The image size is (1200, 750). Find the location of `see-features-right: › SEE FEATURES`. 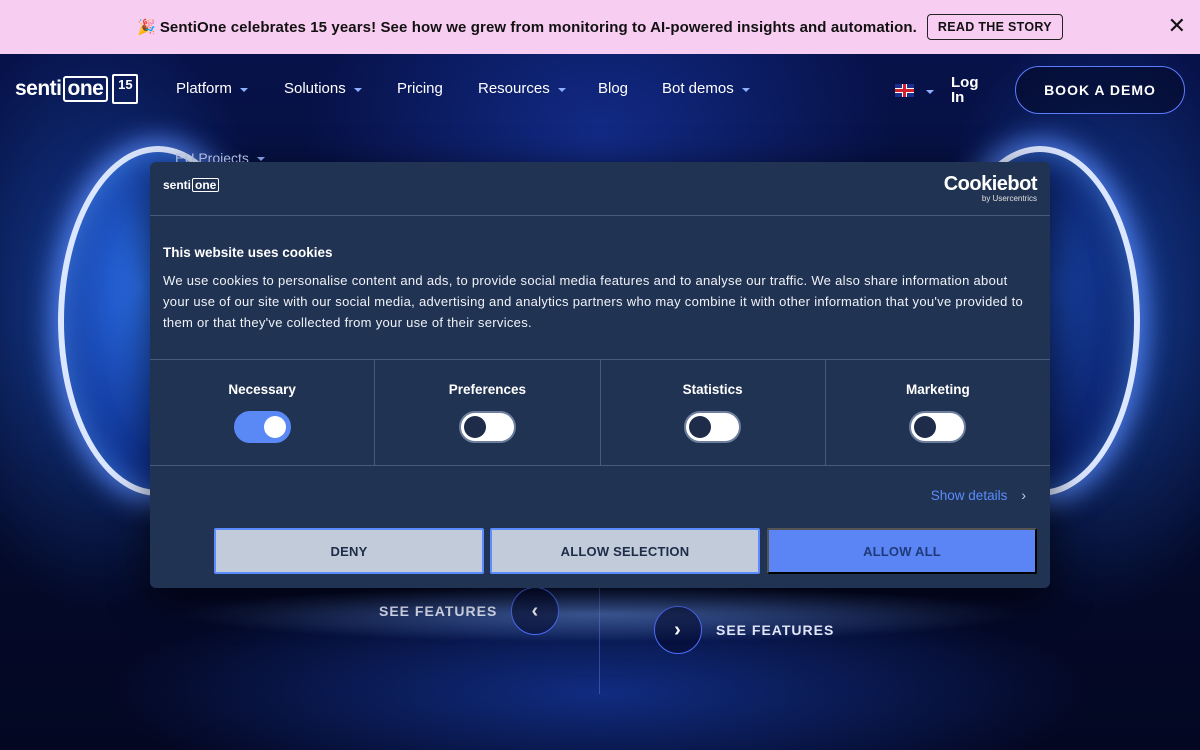

see-features-right: › SEE FEATURES is located at coordinates (744, 630).